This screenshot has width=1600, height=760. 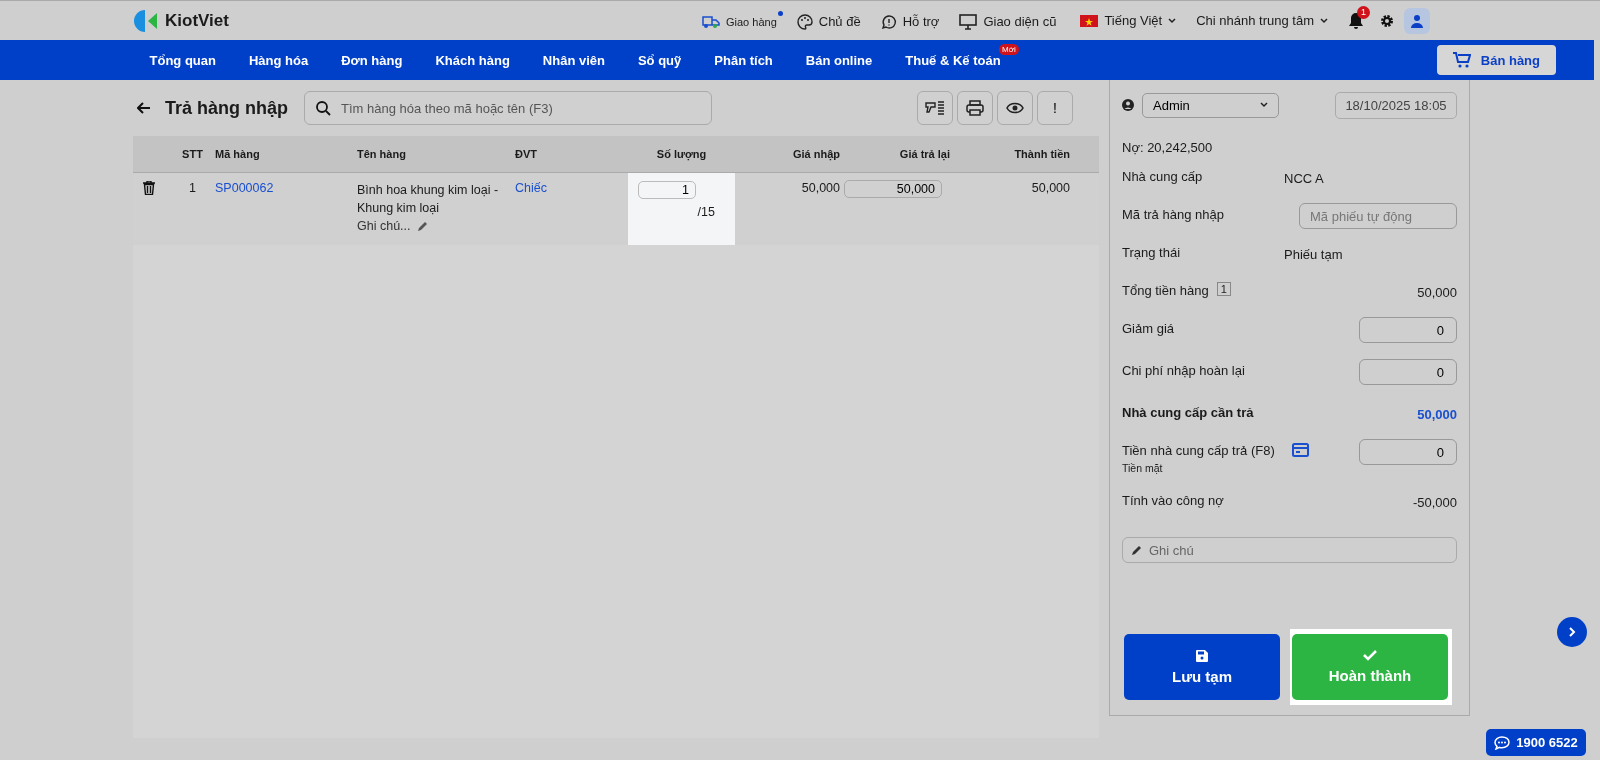 I want to click on nav-item: Khách hàng, so click(x=472, y=60).